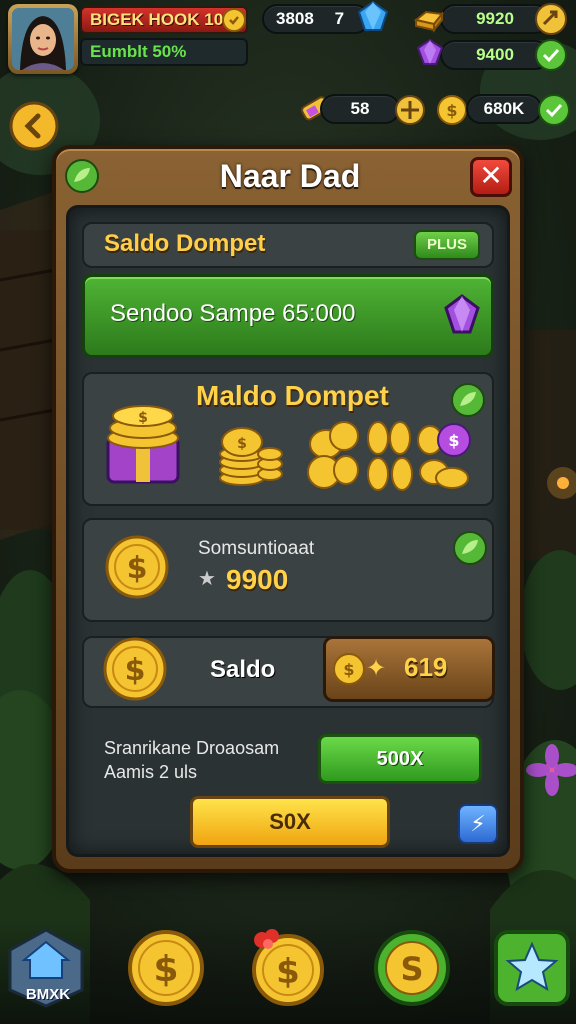 This screenshot has height=1024, width=576. What do you see at coordinates (376, 668) in the screenshot?
I see `sparkle-icon: ✦` at bounding box center [376, 668].